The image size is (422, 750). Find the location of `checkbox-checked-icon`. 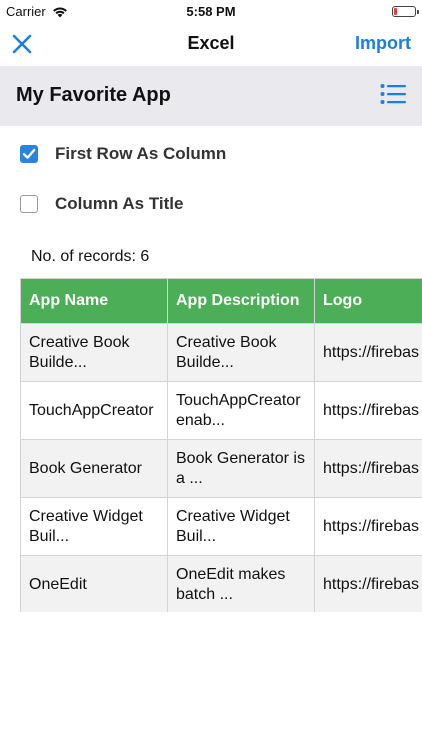

checkbox-checked-icon is located at coordinates (29, 154).